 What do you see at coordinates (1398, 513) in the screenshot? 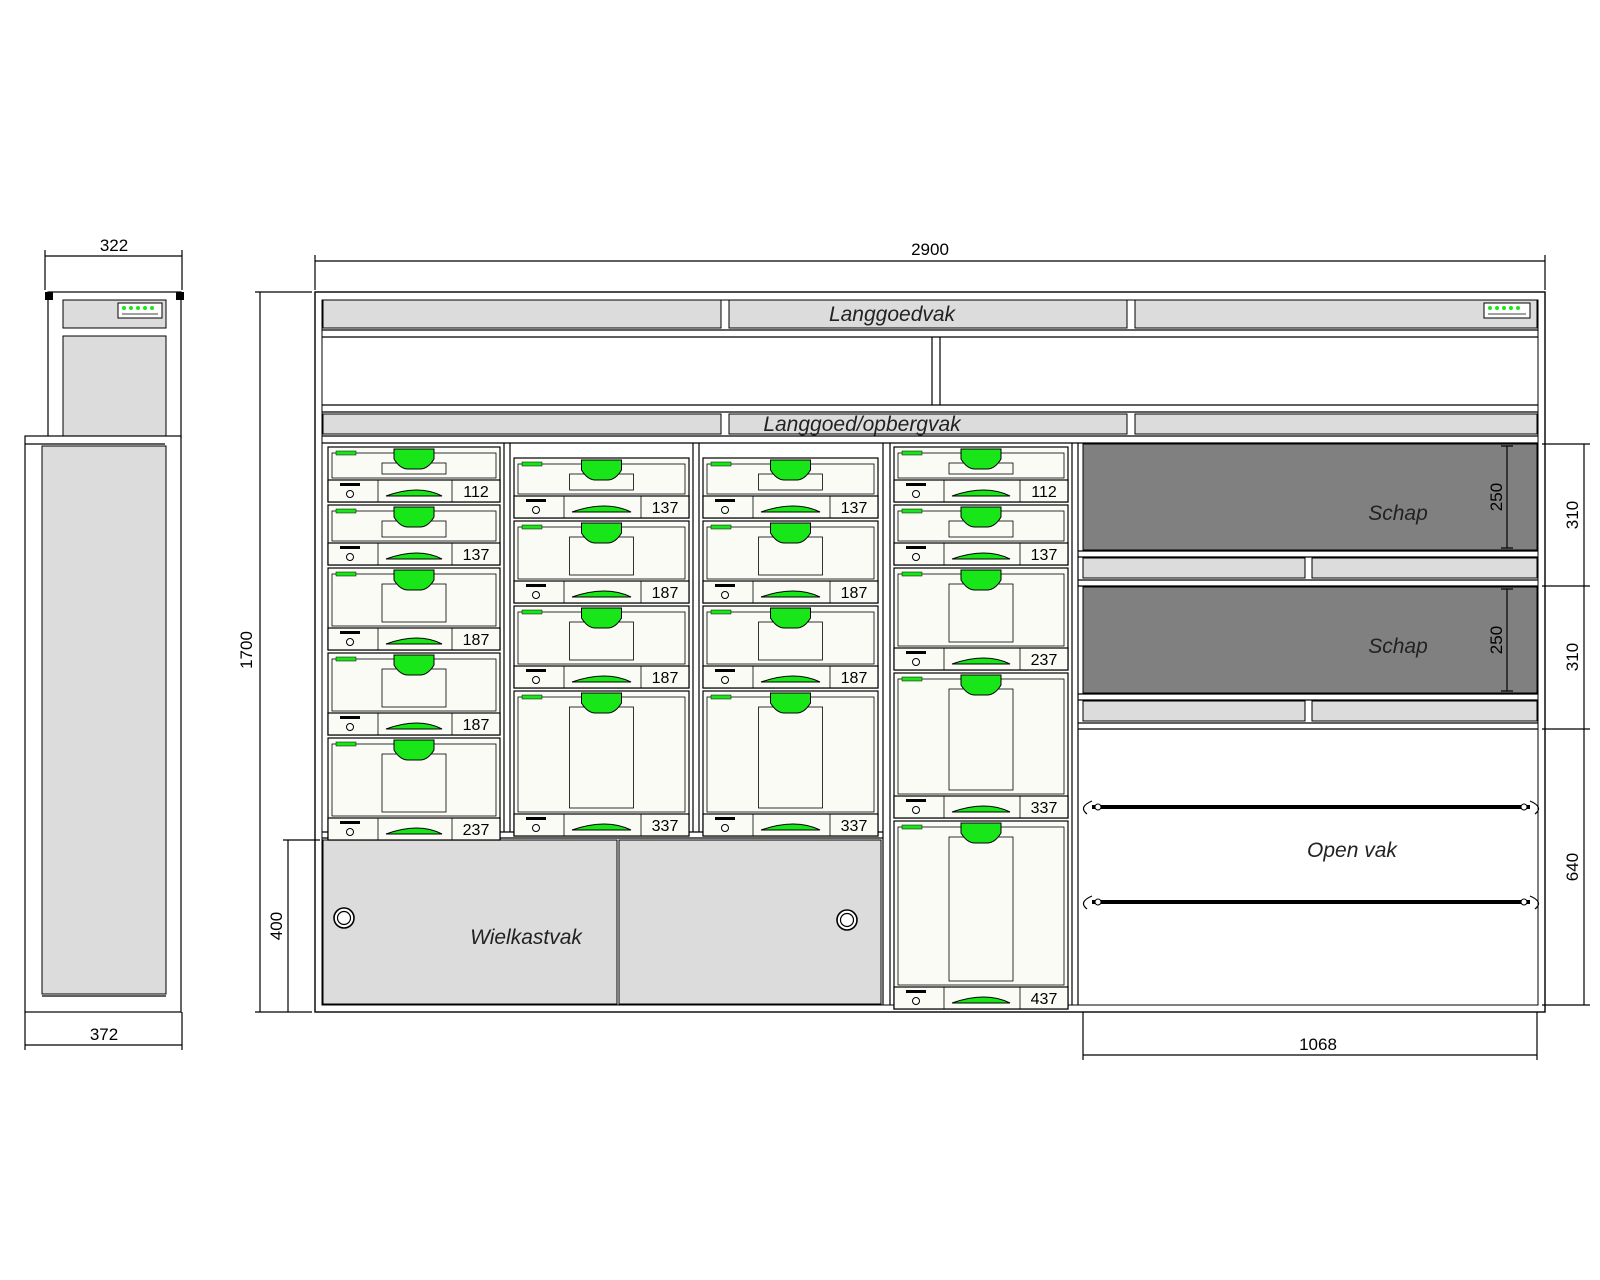
I see `label-shelf-1: Schap` at bounding box center [1398, 513].